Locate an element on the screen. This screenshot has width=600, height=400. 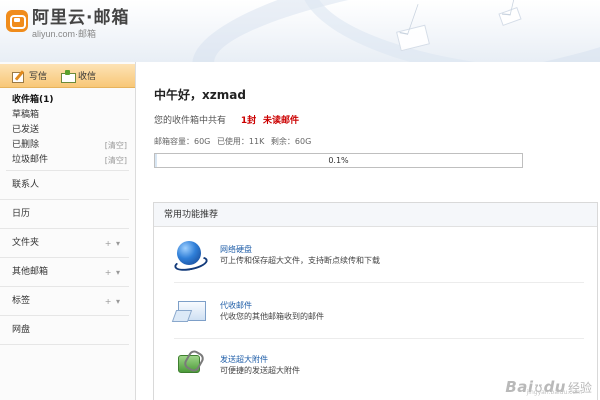
recommend-item-name: 网络硬盘 is located at coordinates (300, 249).